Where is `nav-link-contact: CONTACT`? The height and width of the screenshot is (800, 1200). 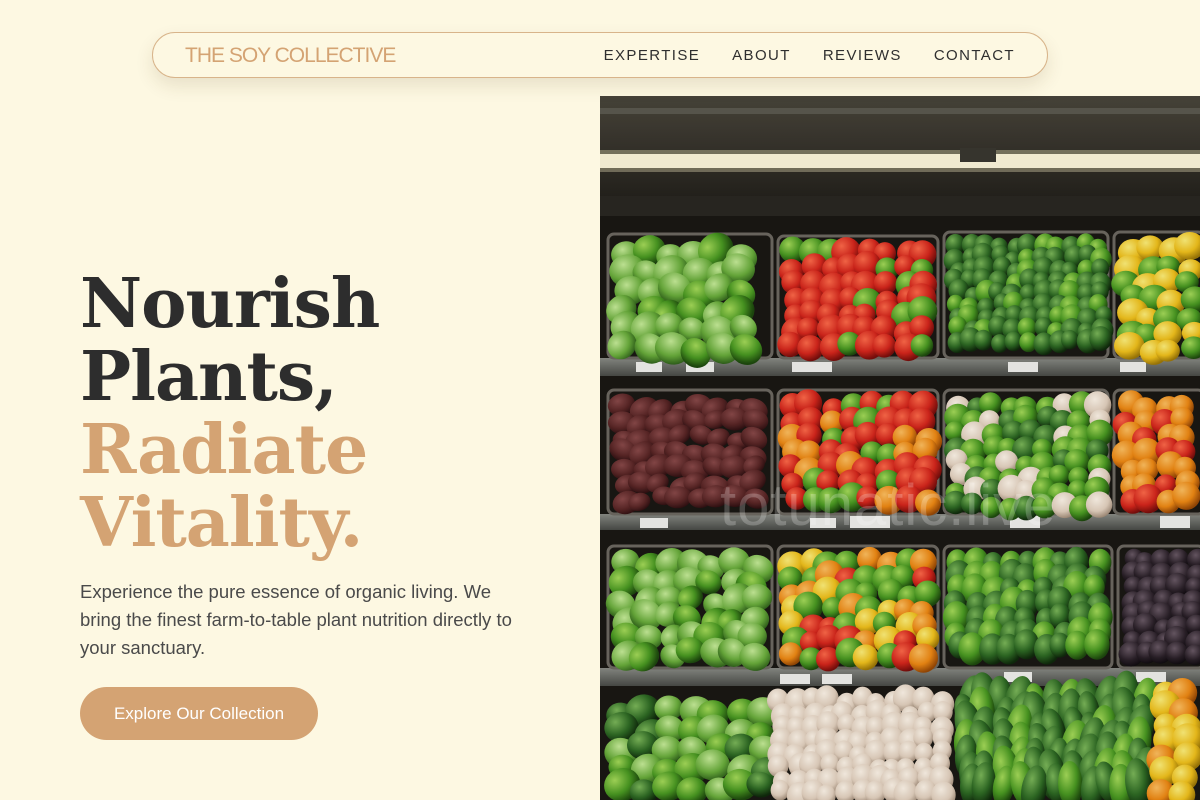
nav-link-contact: CONTACT is located at coordinates (974, 55).